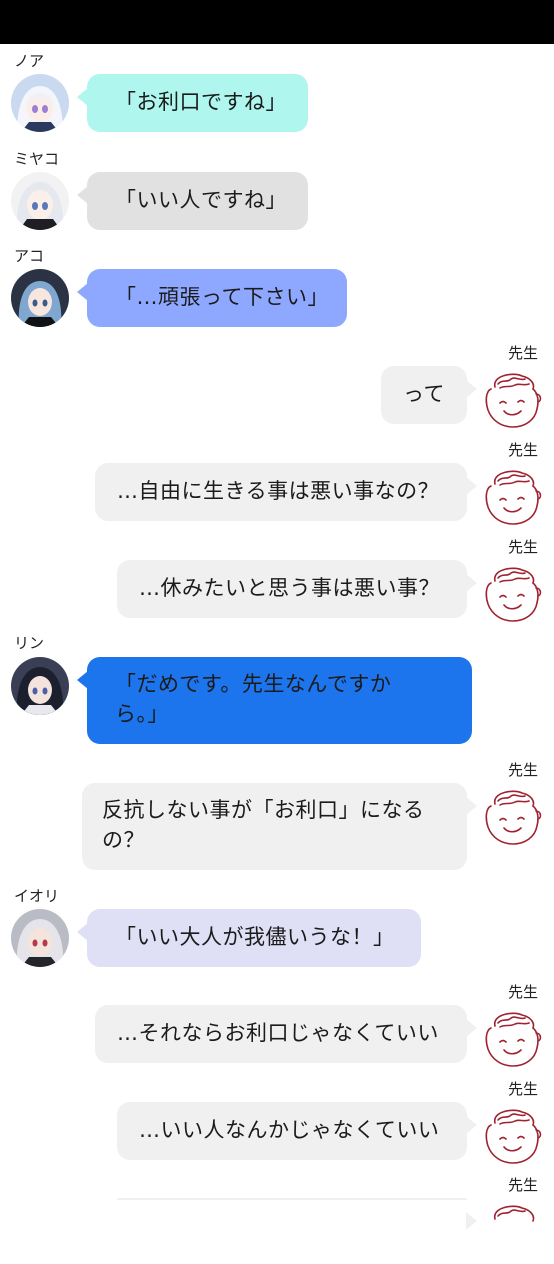 The width and height of the screenshot is (554, 1264). I want to click on message-bubble: …それならお利口じゃなくていい, so click(286, 1034).